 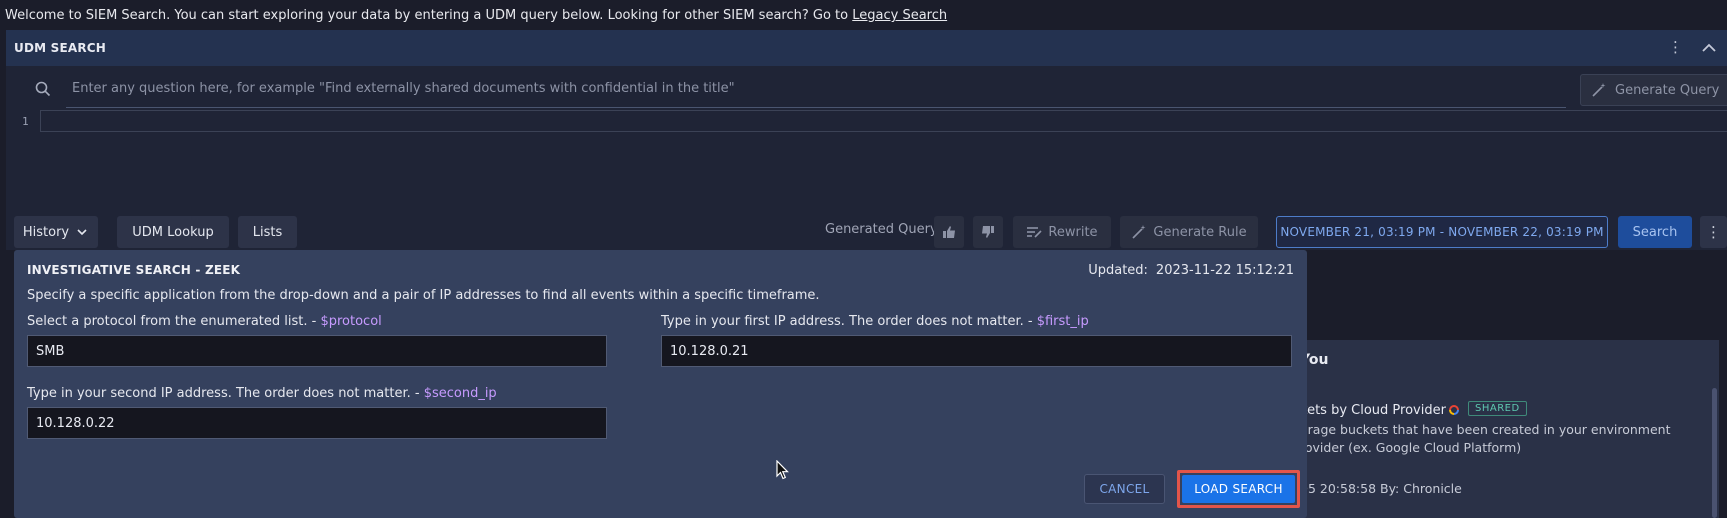 I want to click on rewrite-button: Rewrite, so click(x=1062, y=232).